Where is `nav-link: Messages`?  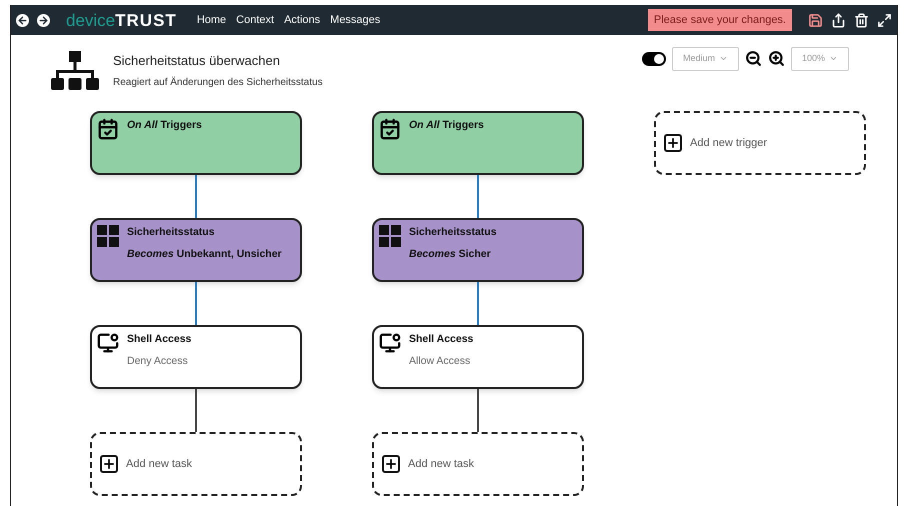
nav-link: Messages is located at coordinates (355, 20).